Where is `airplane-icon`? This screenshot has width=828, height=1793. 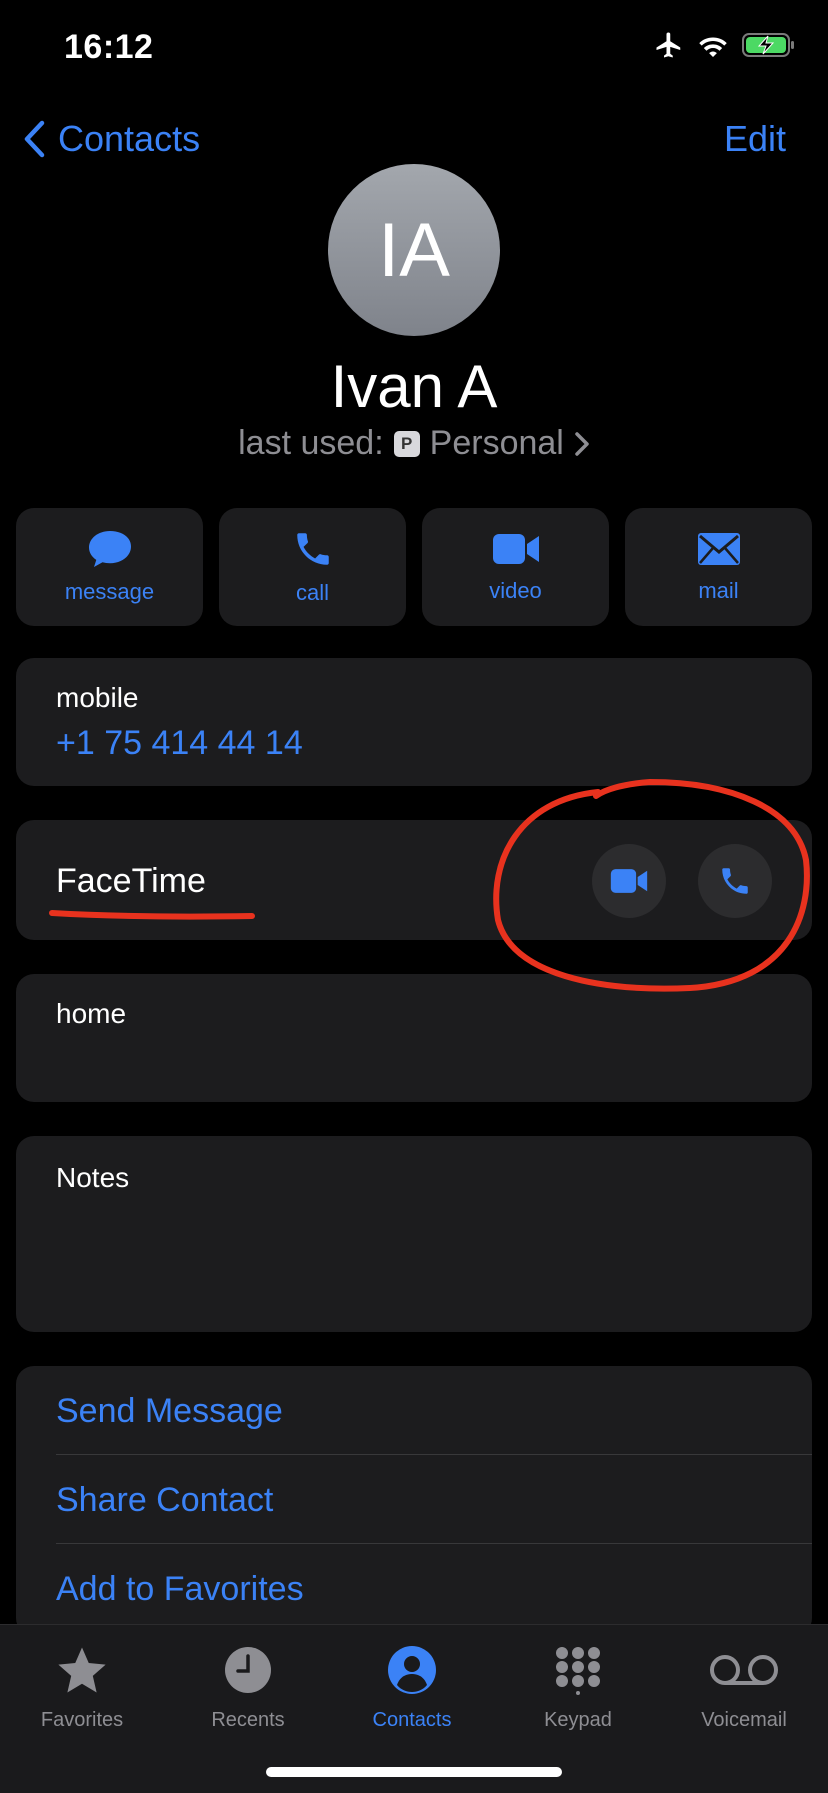 airplane-icon is located at coordinates (668, 45).